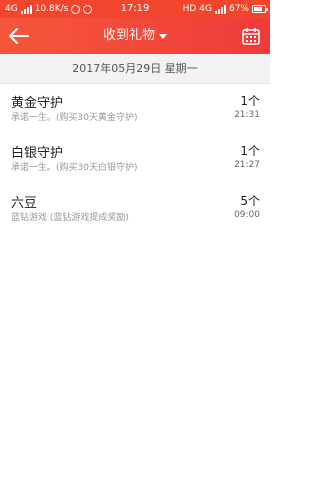 The image size is (320, 480). I want to click on title-dropdown: 收到礼物, so click(135, 36).